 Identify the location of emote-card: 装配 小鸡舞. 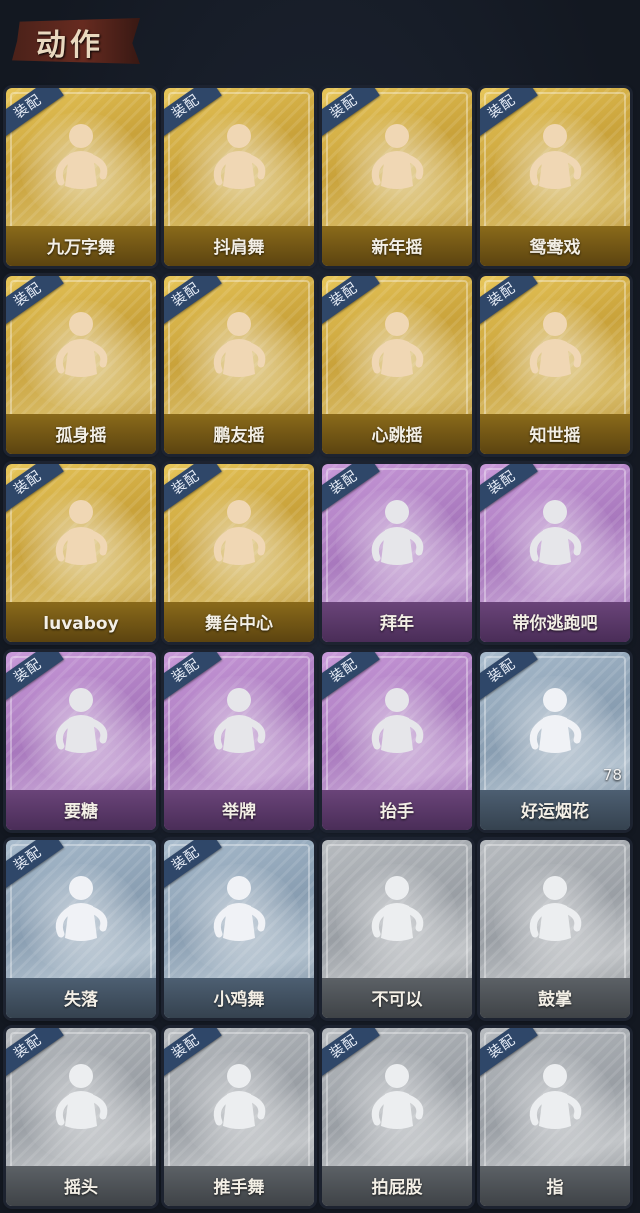
(239, 929).